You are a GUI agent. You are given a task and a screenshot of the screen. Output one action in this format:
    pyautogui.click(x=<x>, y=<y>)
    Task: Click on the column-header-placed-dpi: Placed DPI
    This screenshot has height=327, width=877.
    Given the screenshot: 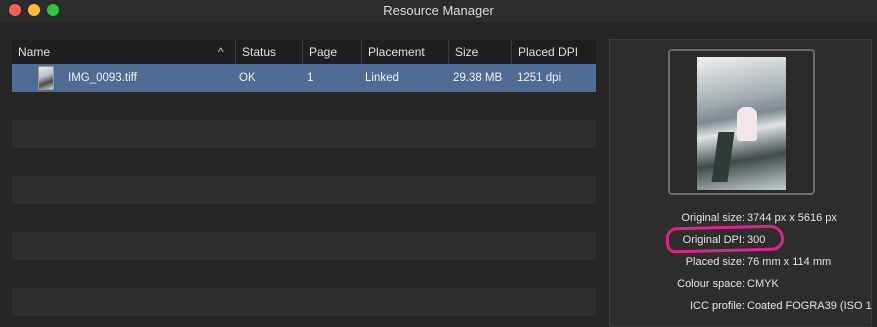 What is the action you would take?
    pyautogui.click(x=553, y=52)
    